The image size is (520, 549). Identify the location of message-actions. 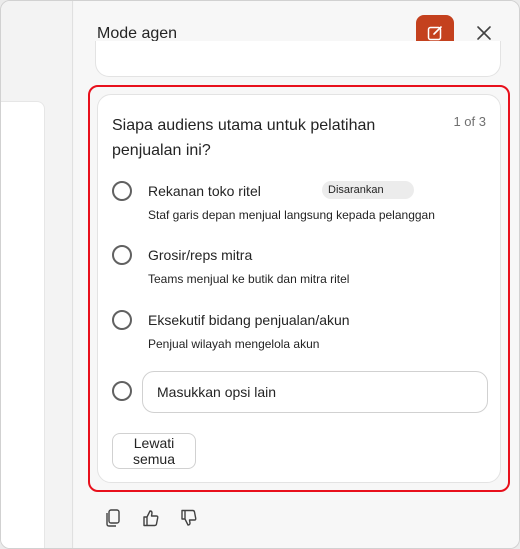
(151, 518).